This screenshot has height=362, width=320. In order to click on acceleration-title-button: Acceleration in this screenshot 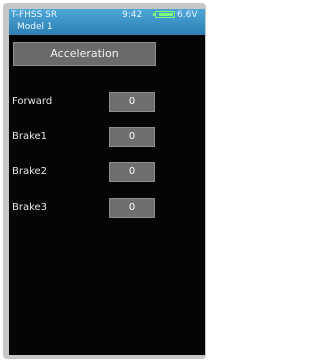, I will do `click(84, 54)`.